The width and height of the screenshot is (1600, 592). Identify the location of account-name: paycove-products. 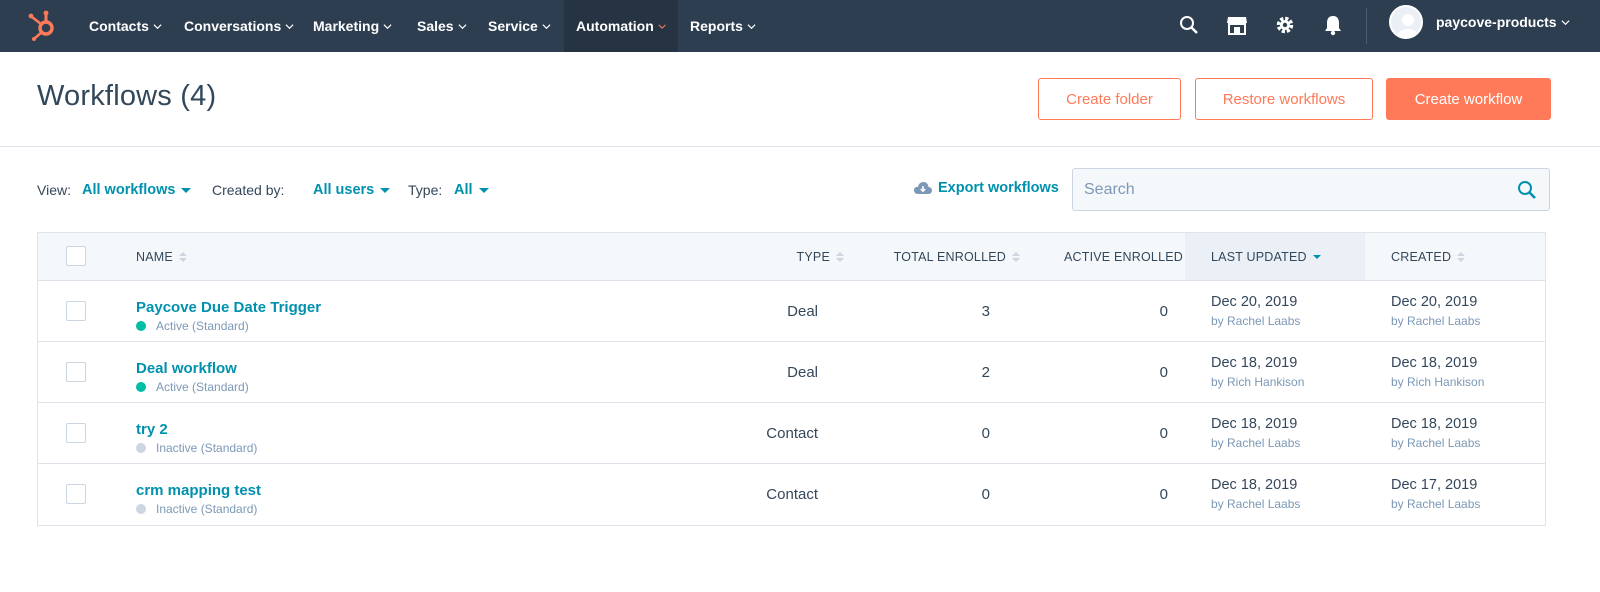
(1496, 22).